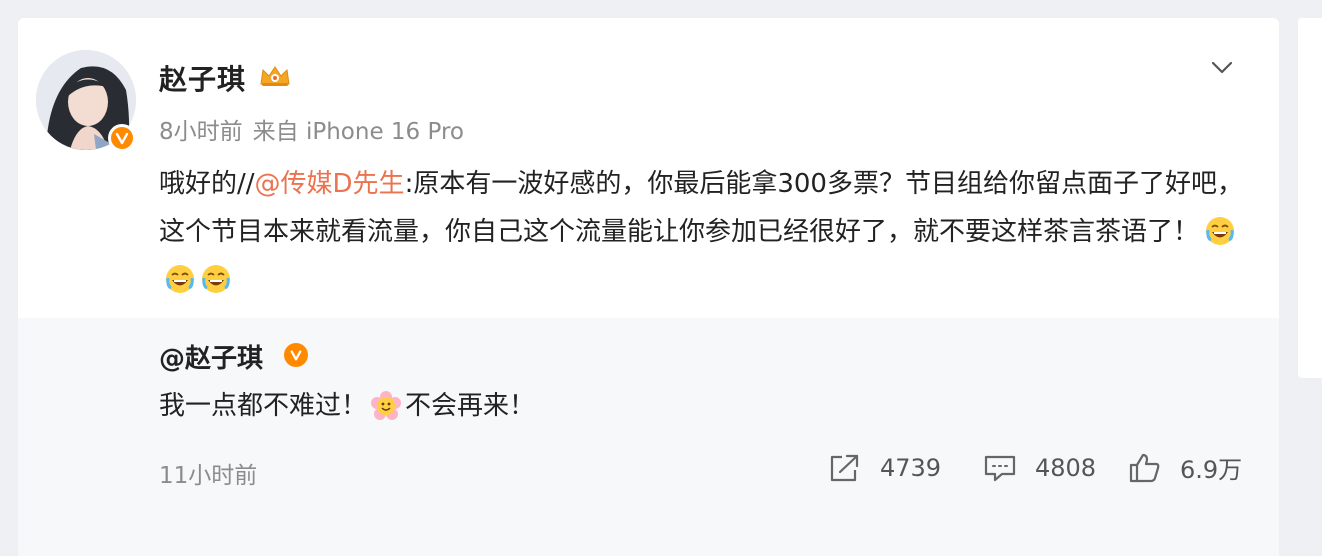 This screenshot has width=1322, height=556. I want to click on username: 赵子琪, so click(202, 78).